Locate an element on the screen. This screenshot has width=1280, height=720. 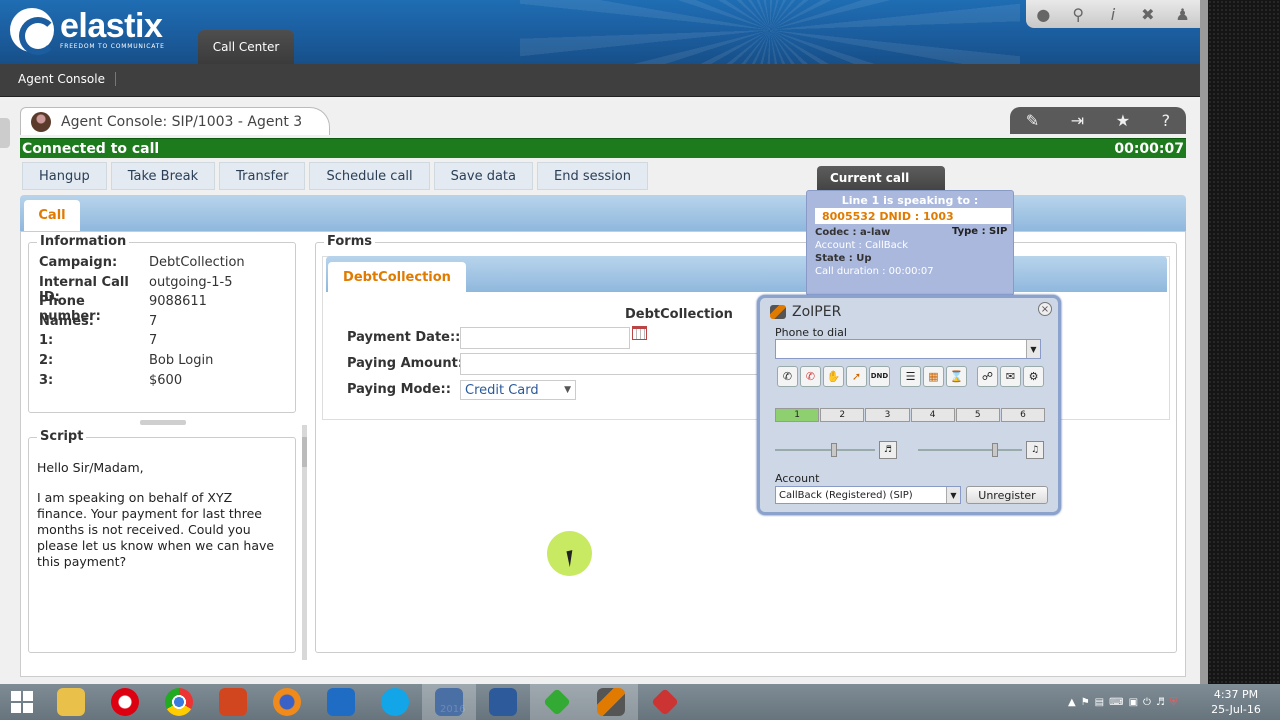
paying-mode-select: Credit Card ▼ is located at coordinates (518, 390).